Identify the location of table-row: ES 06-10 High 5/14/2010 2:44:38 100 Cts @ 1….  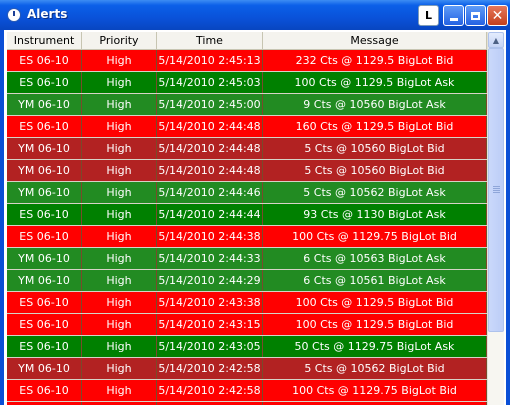
(247, 237).